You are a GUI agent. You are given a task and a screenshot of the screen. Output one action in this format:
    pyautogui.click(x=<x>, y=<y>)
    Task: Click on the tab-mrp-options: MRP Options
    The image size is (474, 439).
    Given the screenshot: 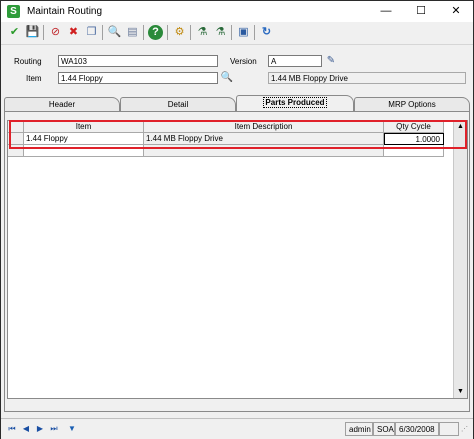 What is the action you would take?
    pyautogui.click(x=412, y=104)
    